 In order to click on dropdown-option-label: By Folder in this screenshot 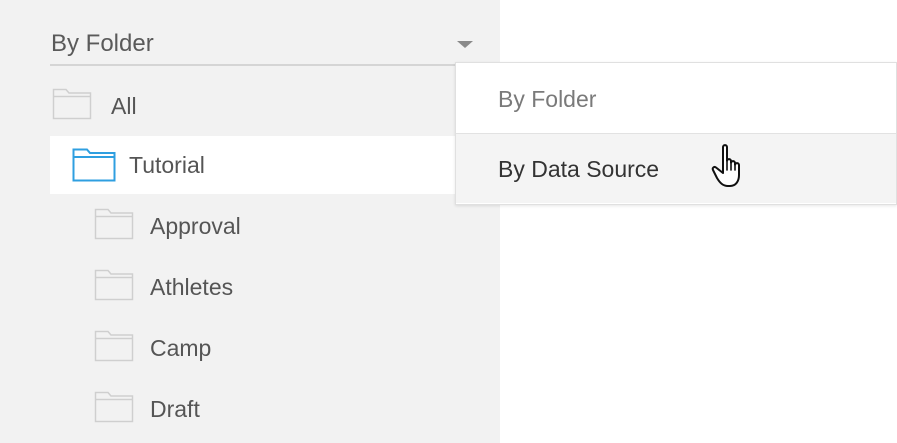, I will do `click(547, 99)`.